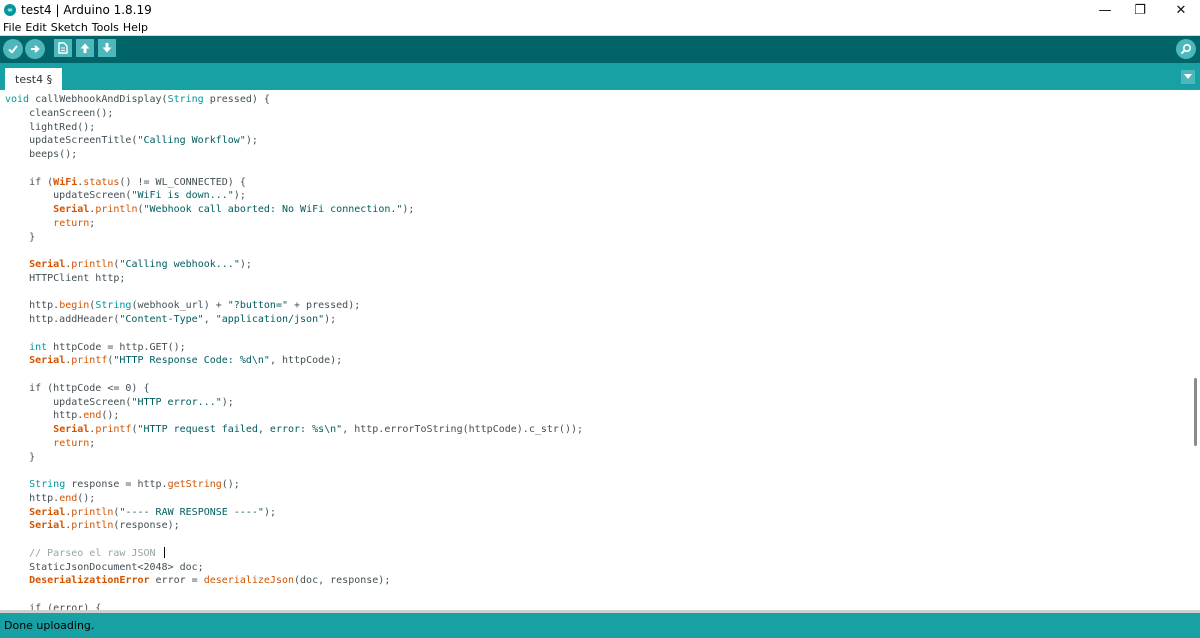 The image size is (1200, 638). Describe the element at coordinates (306, 361) in the screenshot. I see `code-token: , httpCode);` at that location.